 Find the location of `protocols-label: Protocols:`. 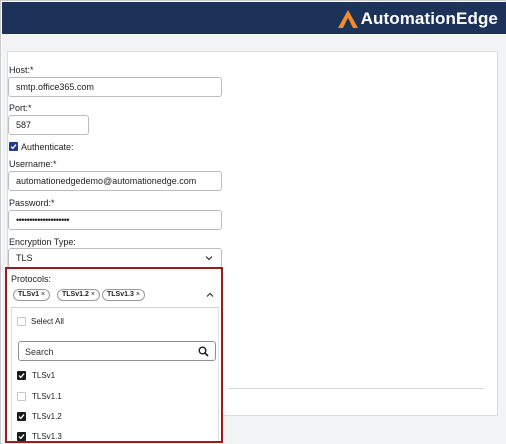

protocols-label: Protocols: is located at coordinates (31, 279).